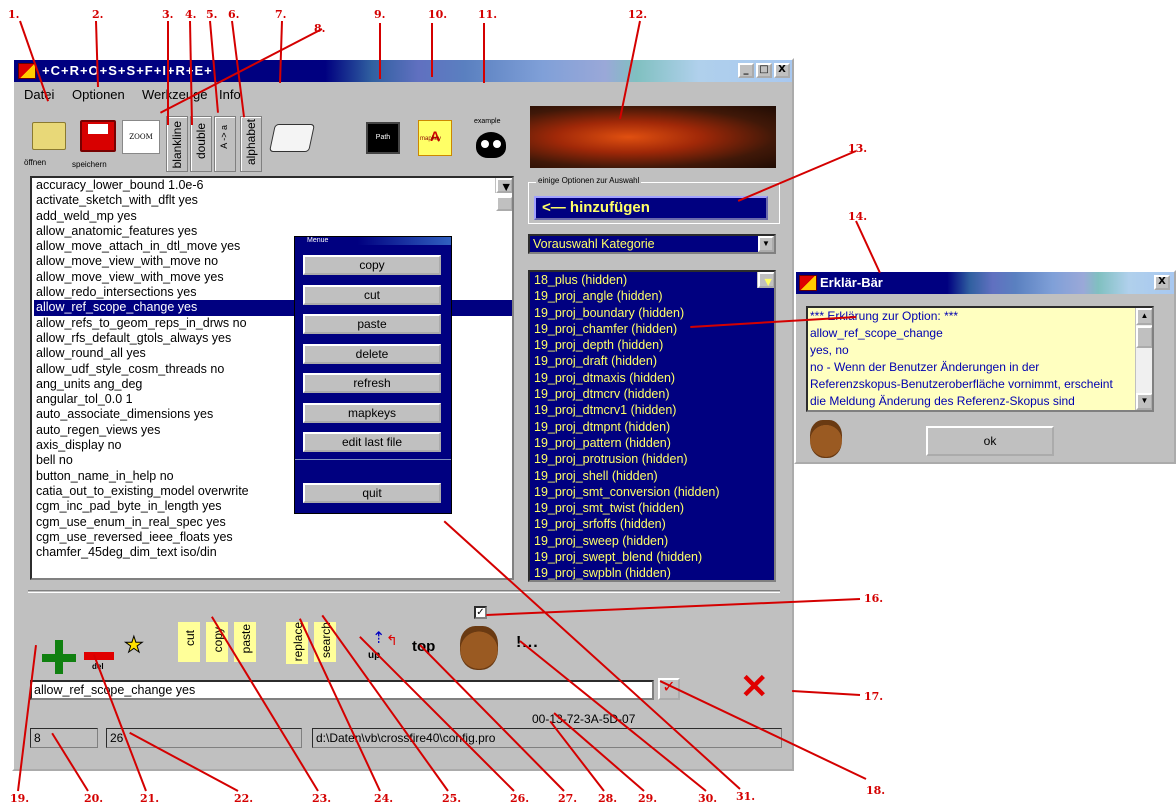  Describe the element at coordinates (479, 648) in the screenshot. I see `bear-icon` at that location.